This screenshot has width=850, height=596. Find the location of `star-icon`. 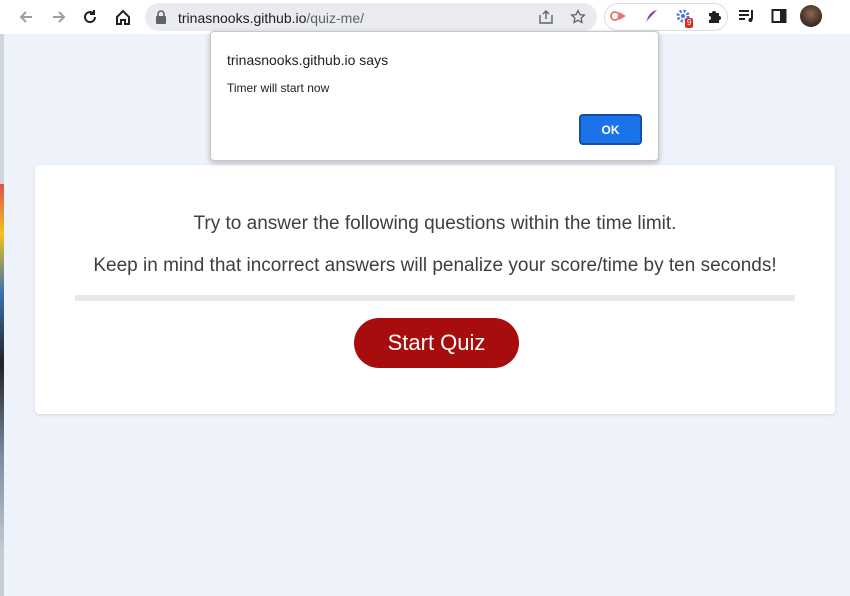

star-icon is located at coordinates (578, 19).